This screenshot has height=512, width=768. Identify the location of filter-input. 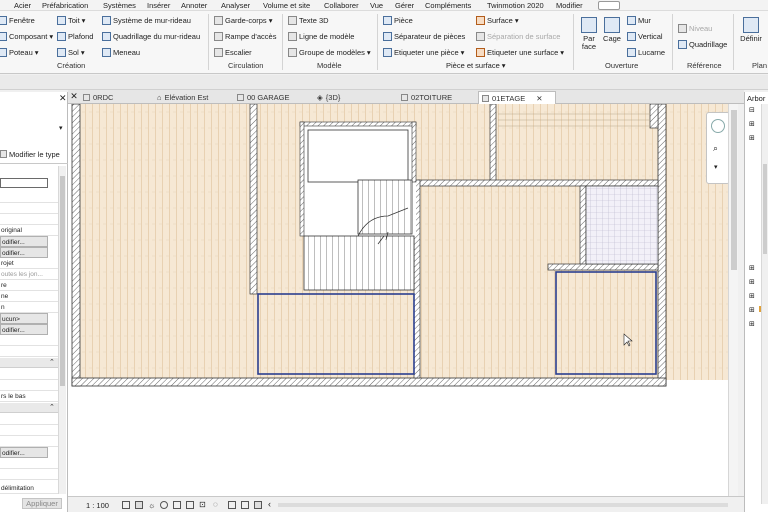
(24, 183).